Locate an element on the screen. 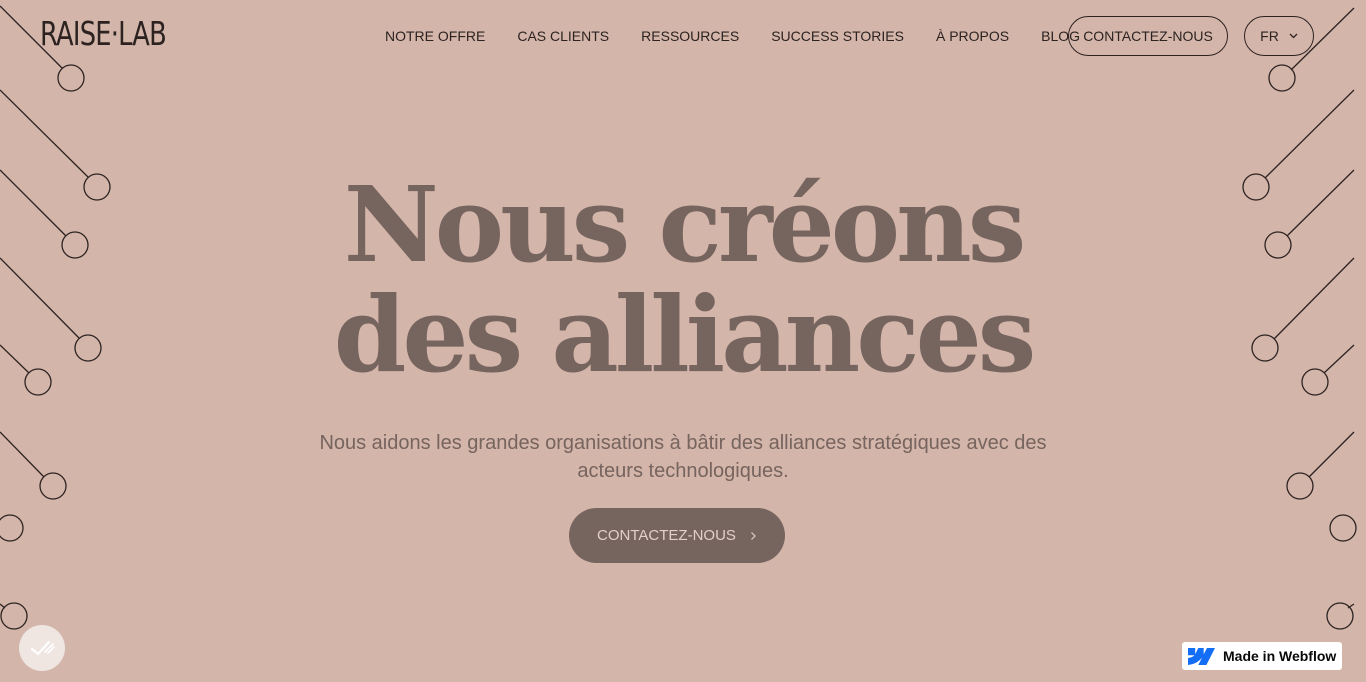 This screenshot has width=1366, height=682. hero-title-line-1: Nous créons is located at coordinates (685, 224).